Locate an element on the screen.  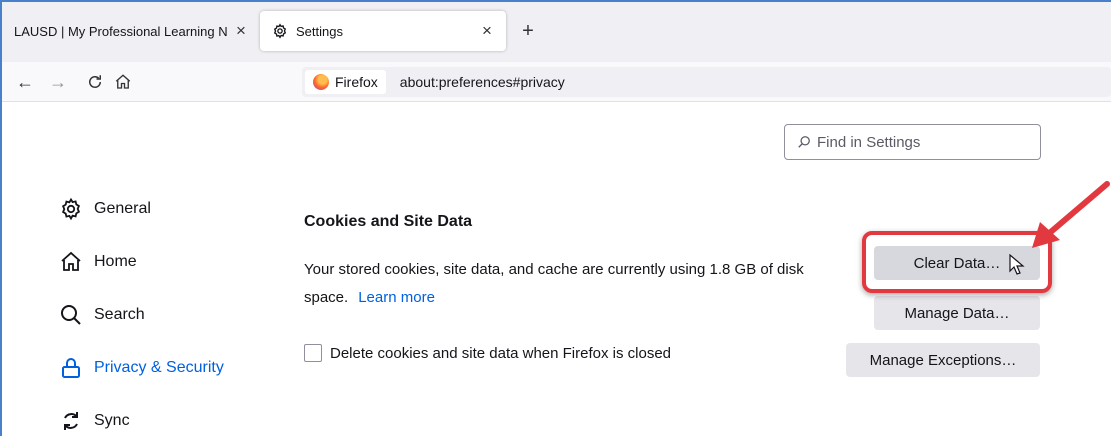
mouse-cursor-icon is located at coordinates (1017, 264).